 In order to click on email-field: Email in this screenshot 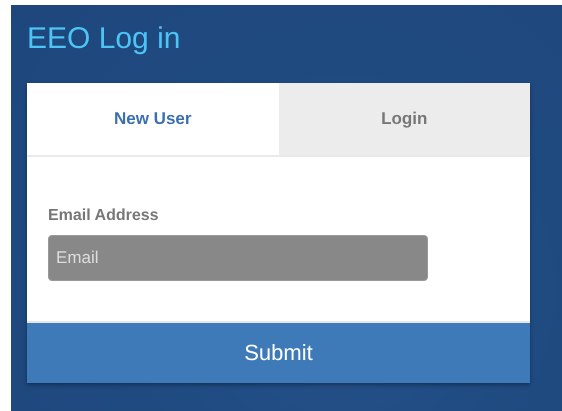, I will do `click(238, 258)`.